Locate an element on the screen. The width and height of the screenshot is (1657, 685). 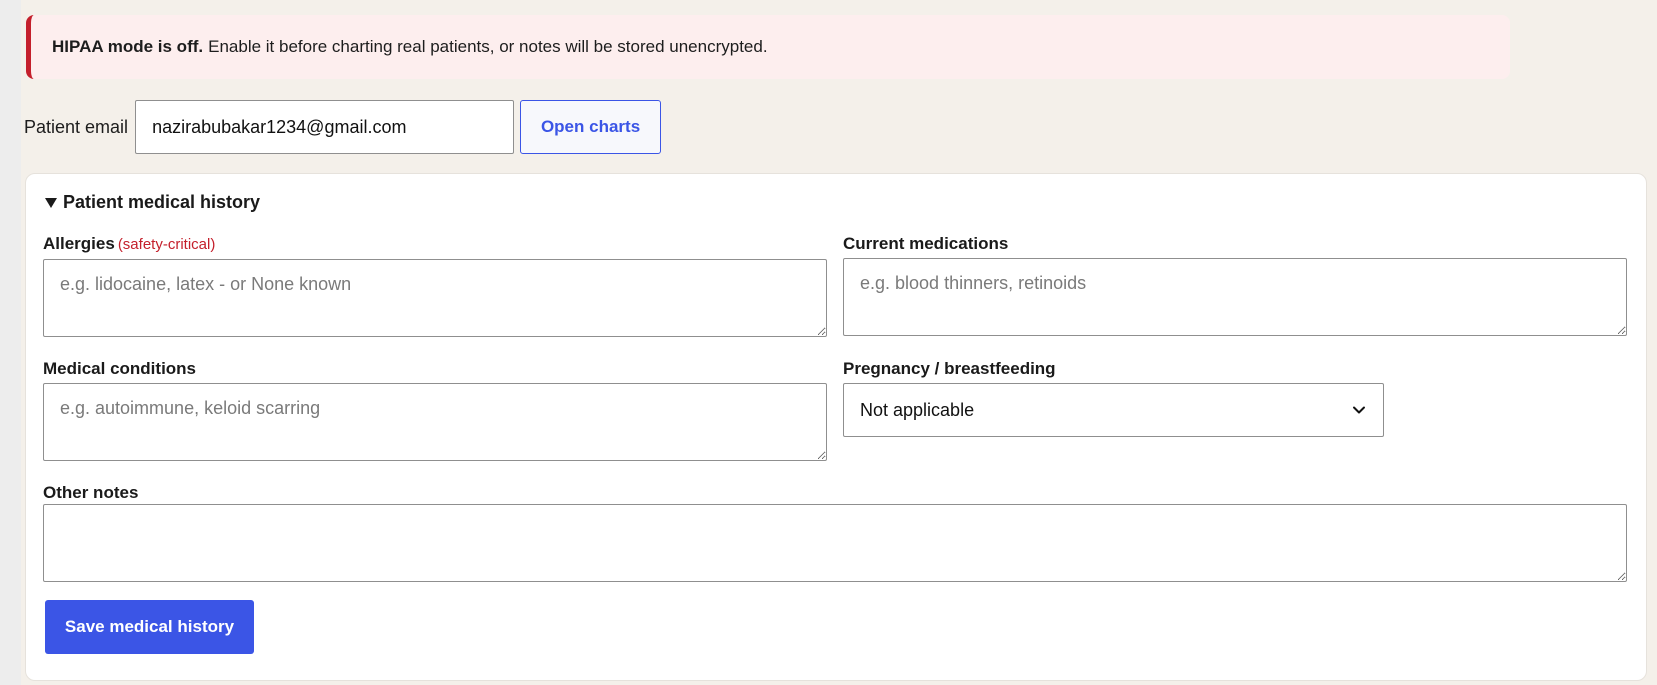
other-notes-textarea is located at coordinates (835, 543).